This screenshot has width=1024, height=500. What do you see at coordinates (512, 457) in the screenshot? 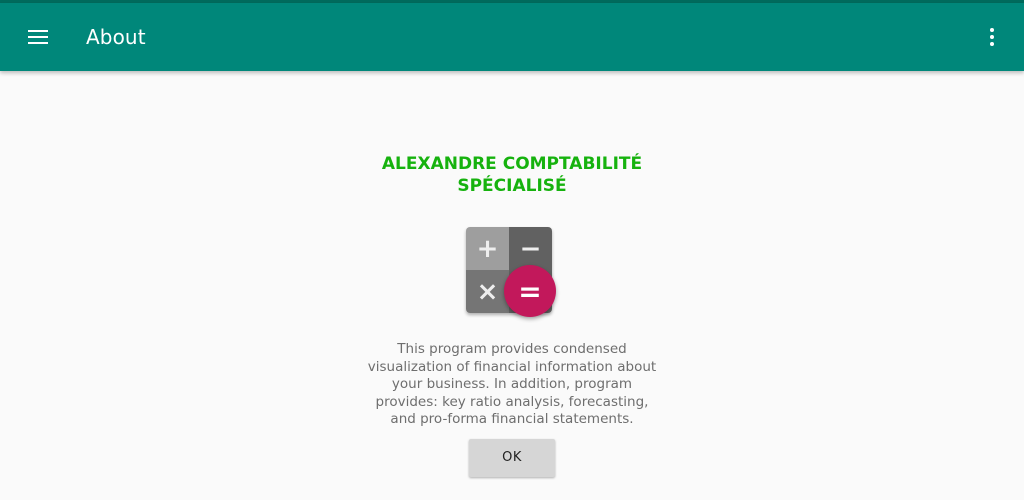
I see `ok-button: OK` at bounding box center [512, 457].